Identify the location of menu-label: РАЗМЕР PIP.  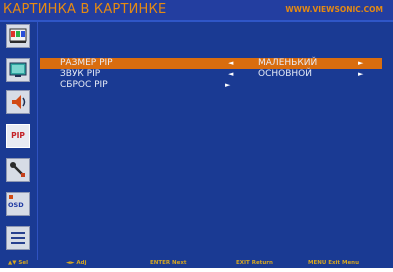
(86, 63).